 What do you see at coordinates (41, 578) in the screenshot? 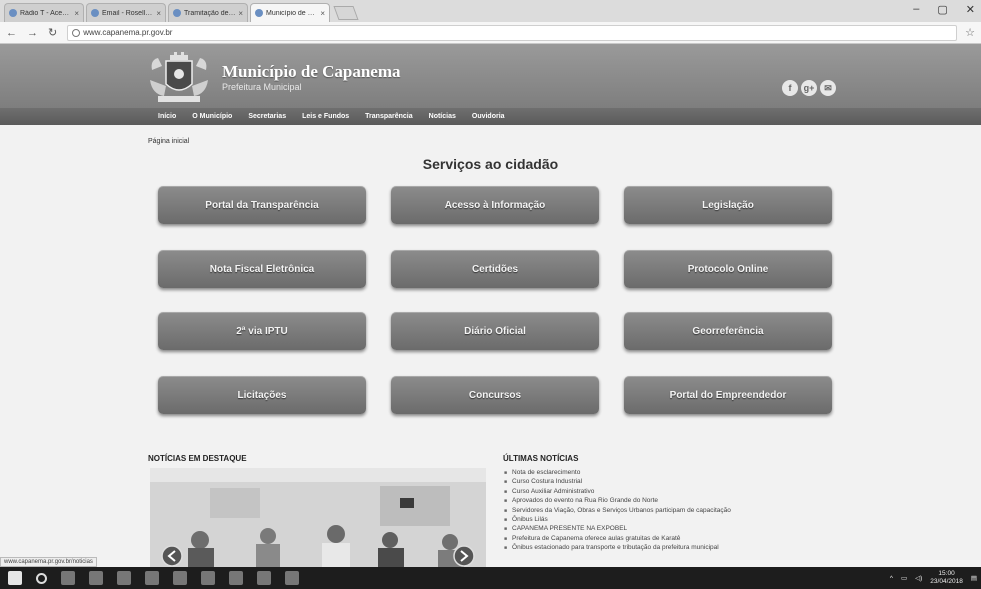
I see `search-icon` at bounding box center [41, 578].